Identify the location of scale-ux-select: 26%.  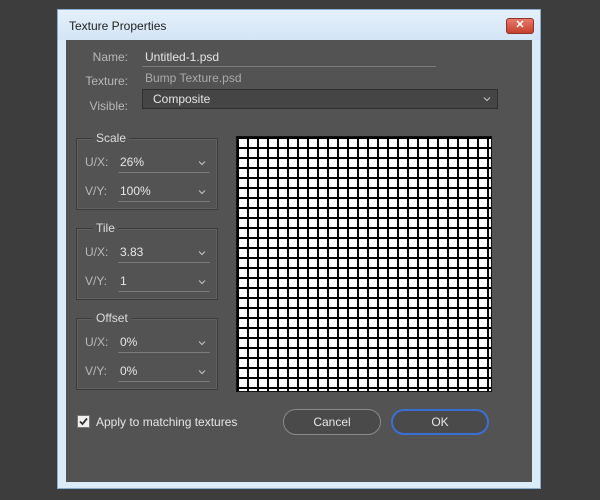
(164, 162).